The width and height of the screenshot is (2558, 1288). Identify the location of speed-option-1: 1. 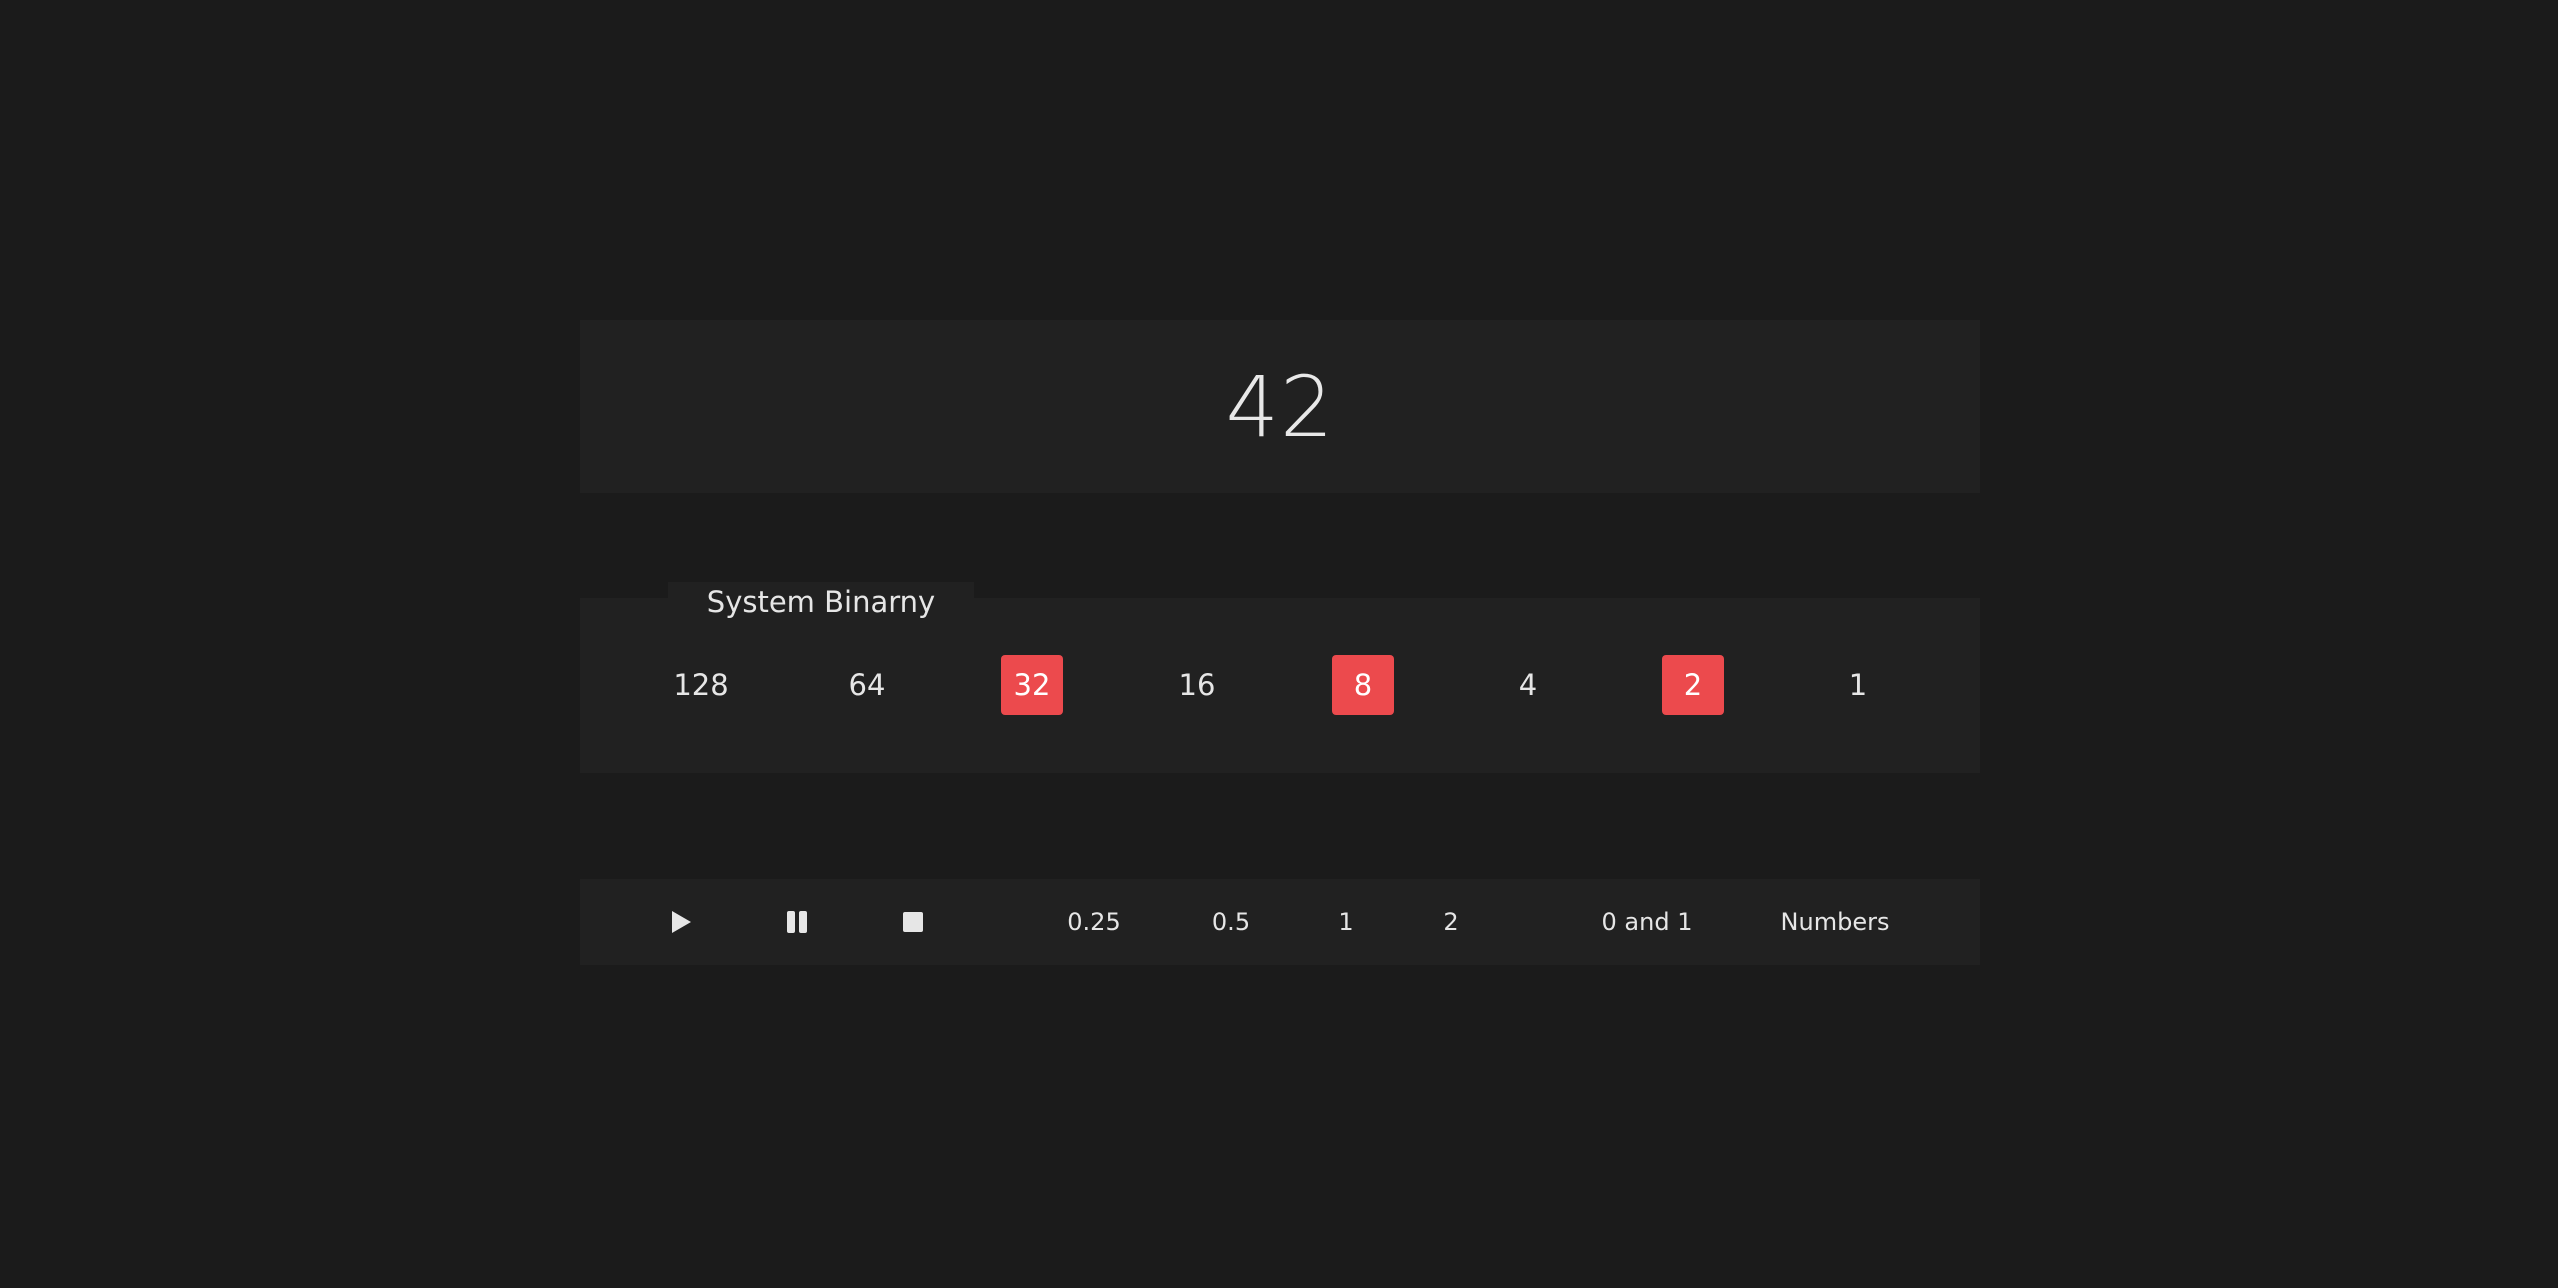
(1345, 922).